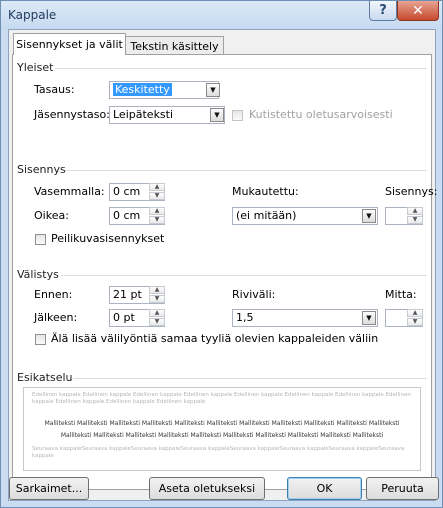 This screenshot has height=508, width=443. What do you see at coordinates (254, 294) in the screenshot?
I see `line-spacing-label: Riviväli:` at bounding box center [254, 294].